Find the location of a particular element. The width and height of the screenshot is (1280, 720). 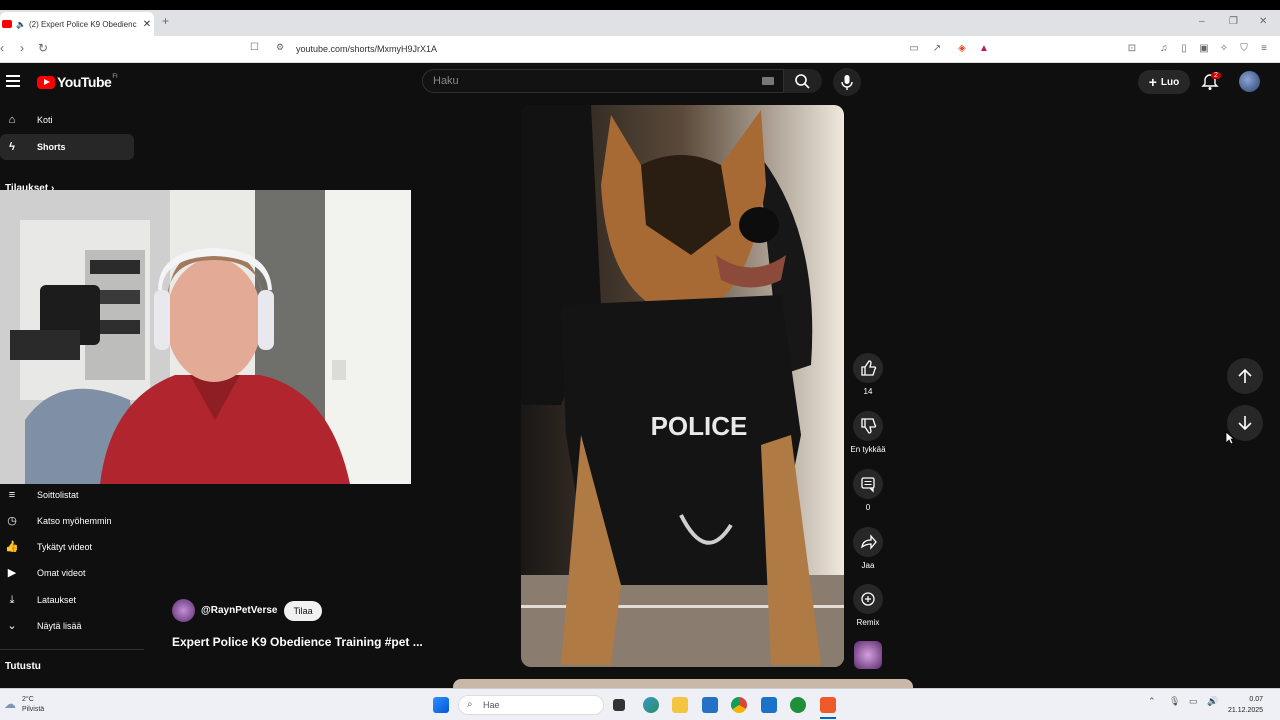

new-tab-button: + is located at coordinates (165, 21).